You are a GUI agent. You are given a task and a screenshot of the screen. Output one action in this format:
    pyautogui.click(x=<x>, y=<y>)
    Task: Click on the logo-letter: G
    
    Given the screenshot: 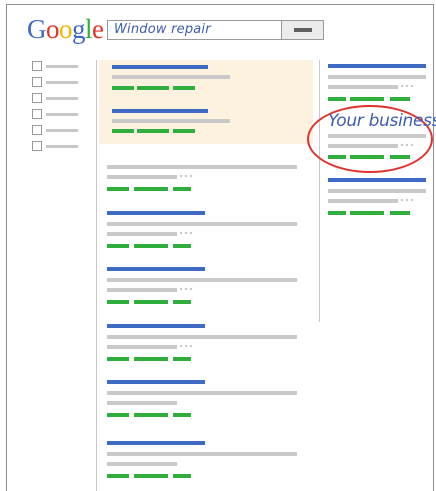 What is the action you would take?
    pyautogui.click(x=37, y=29)
    